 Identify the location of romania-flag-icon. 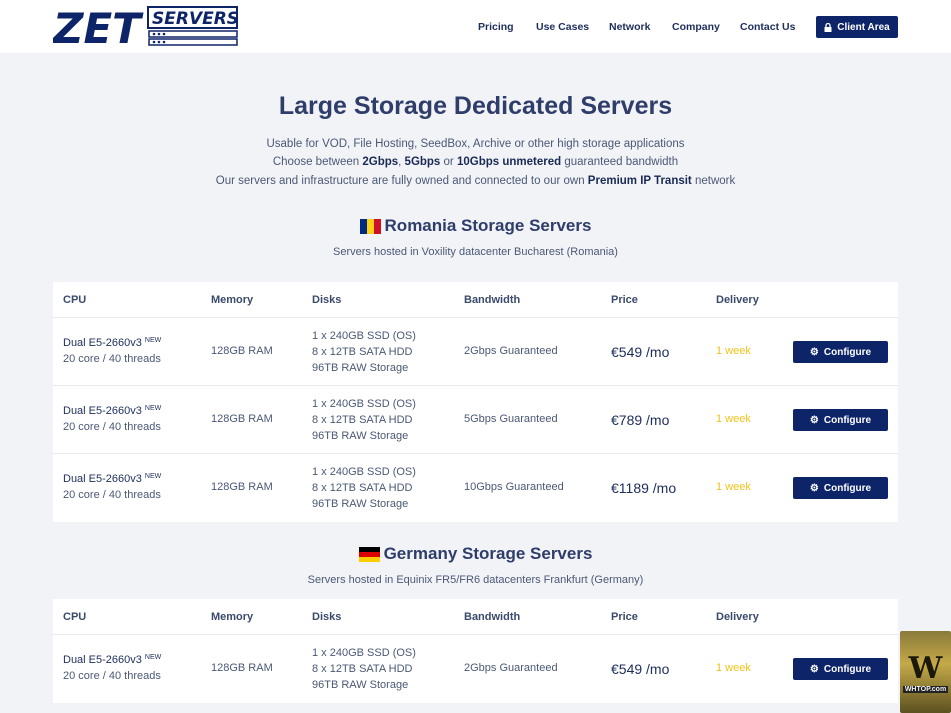
(370, 226).